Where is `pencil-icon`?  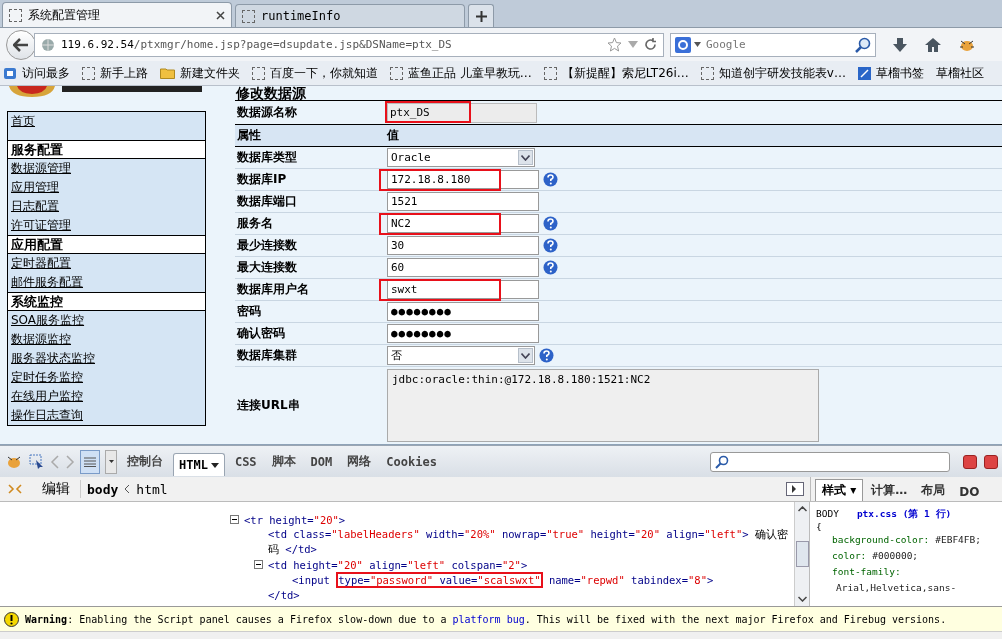
pencil-icon is located at coordinates (864, 73).